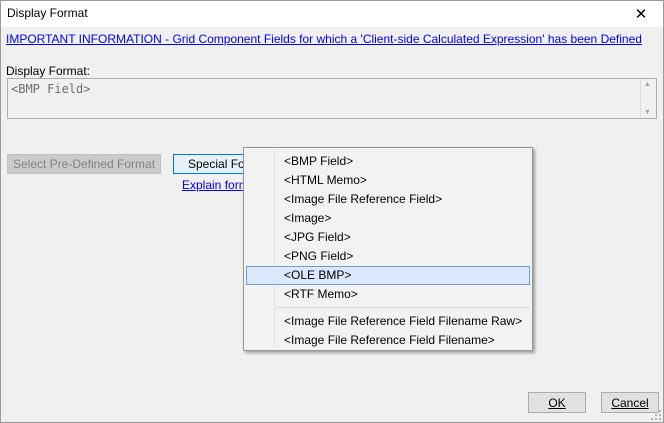 The image size is (664, 423). What do you see at coordinates (630, 402) in the screenshot?
I see `cancel-button-label: Cancel` at bounding box center [630, 402].